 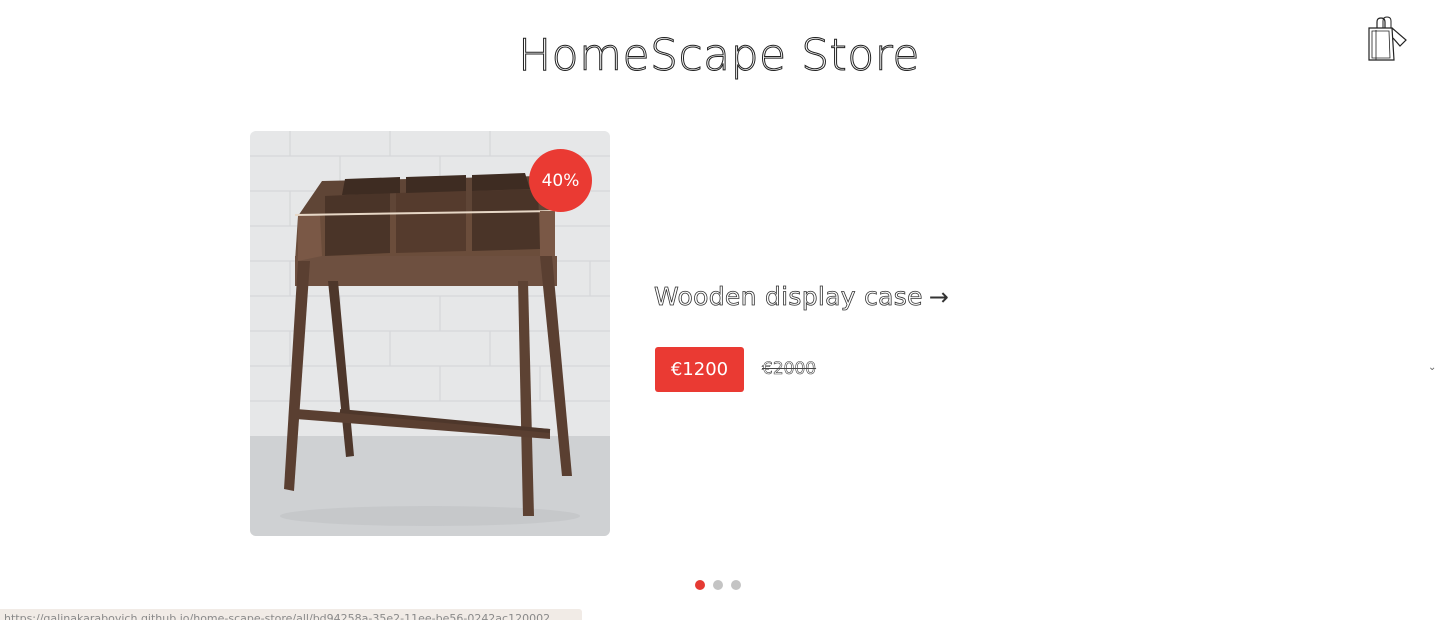 I want to click on arrow-right-icon: →, so click(x=939, y=297).